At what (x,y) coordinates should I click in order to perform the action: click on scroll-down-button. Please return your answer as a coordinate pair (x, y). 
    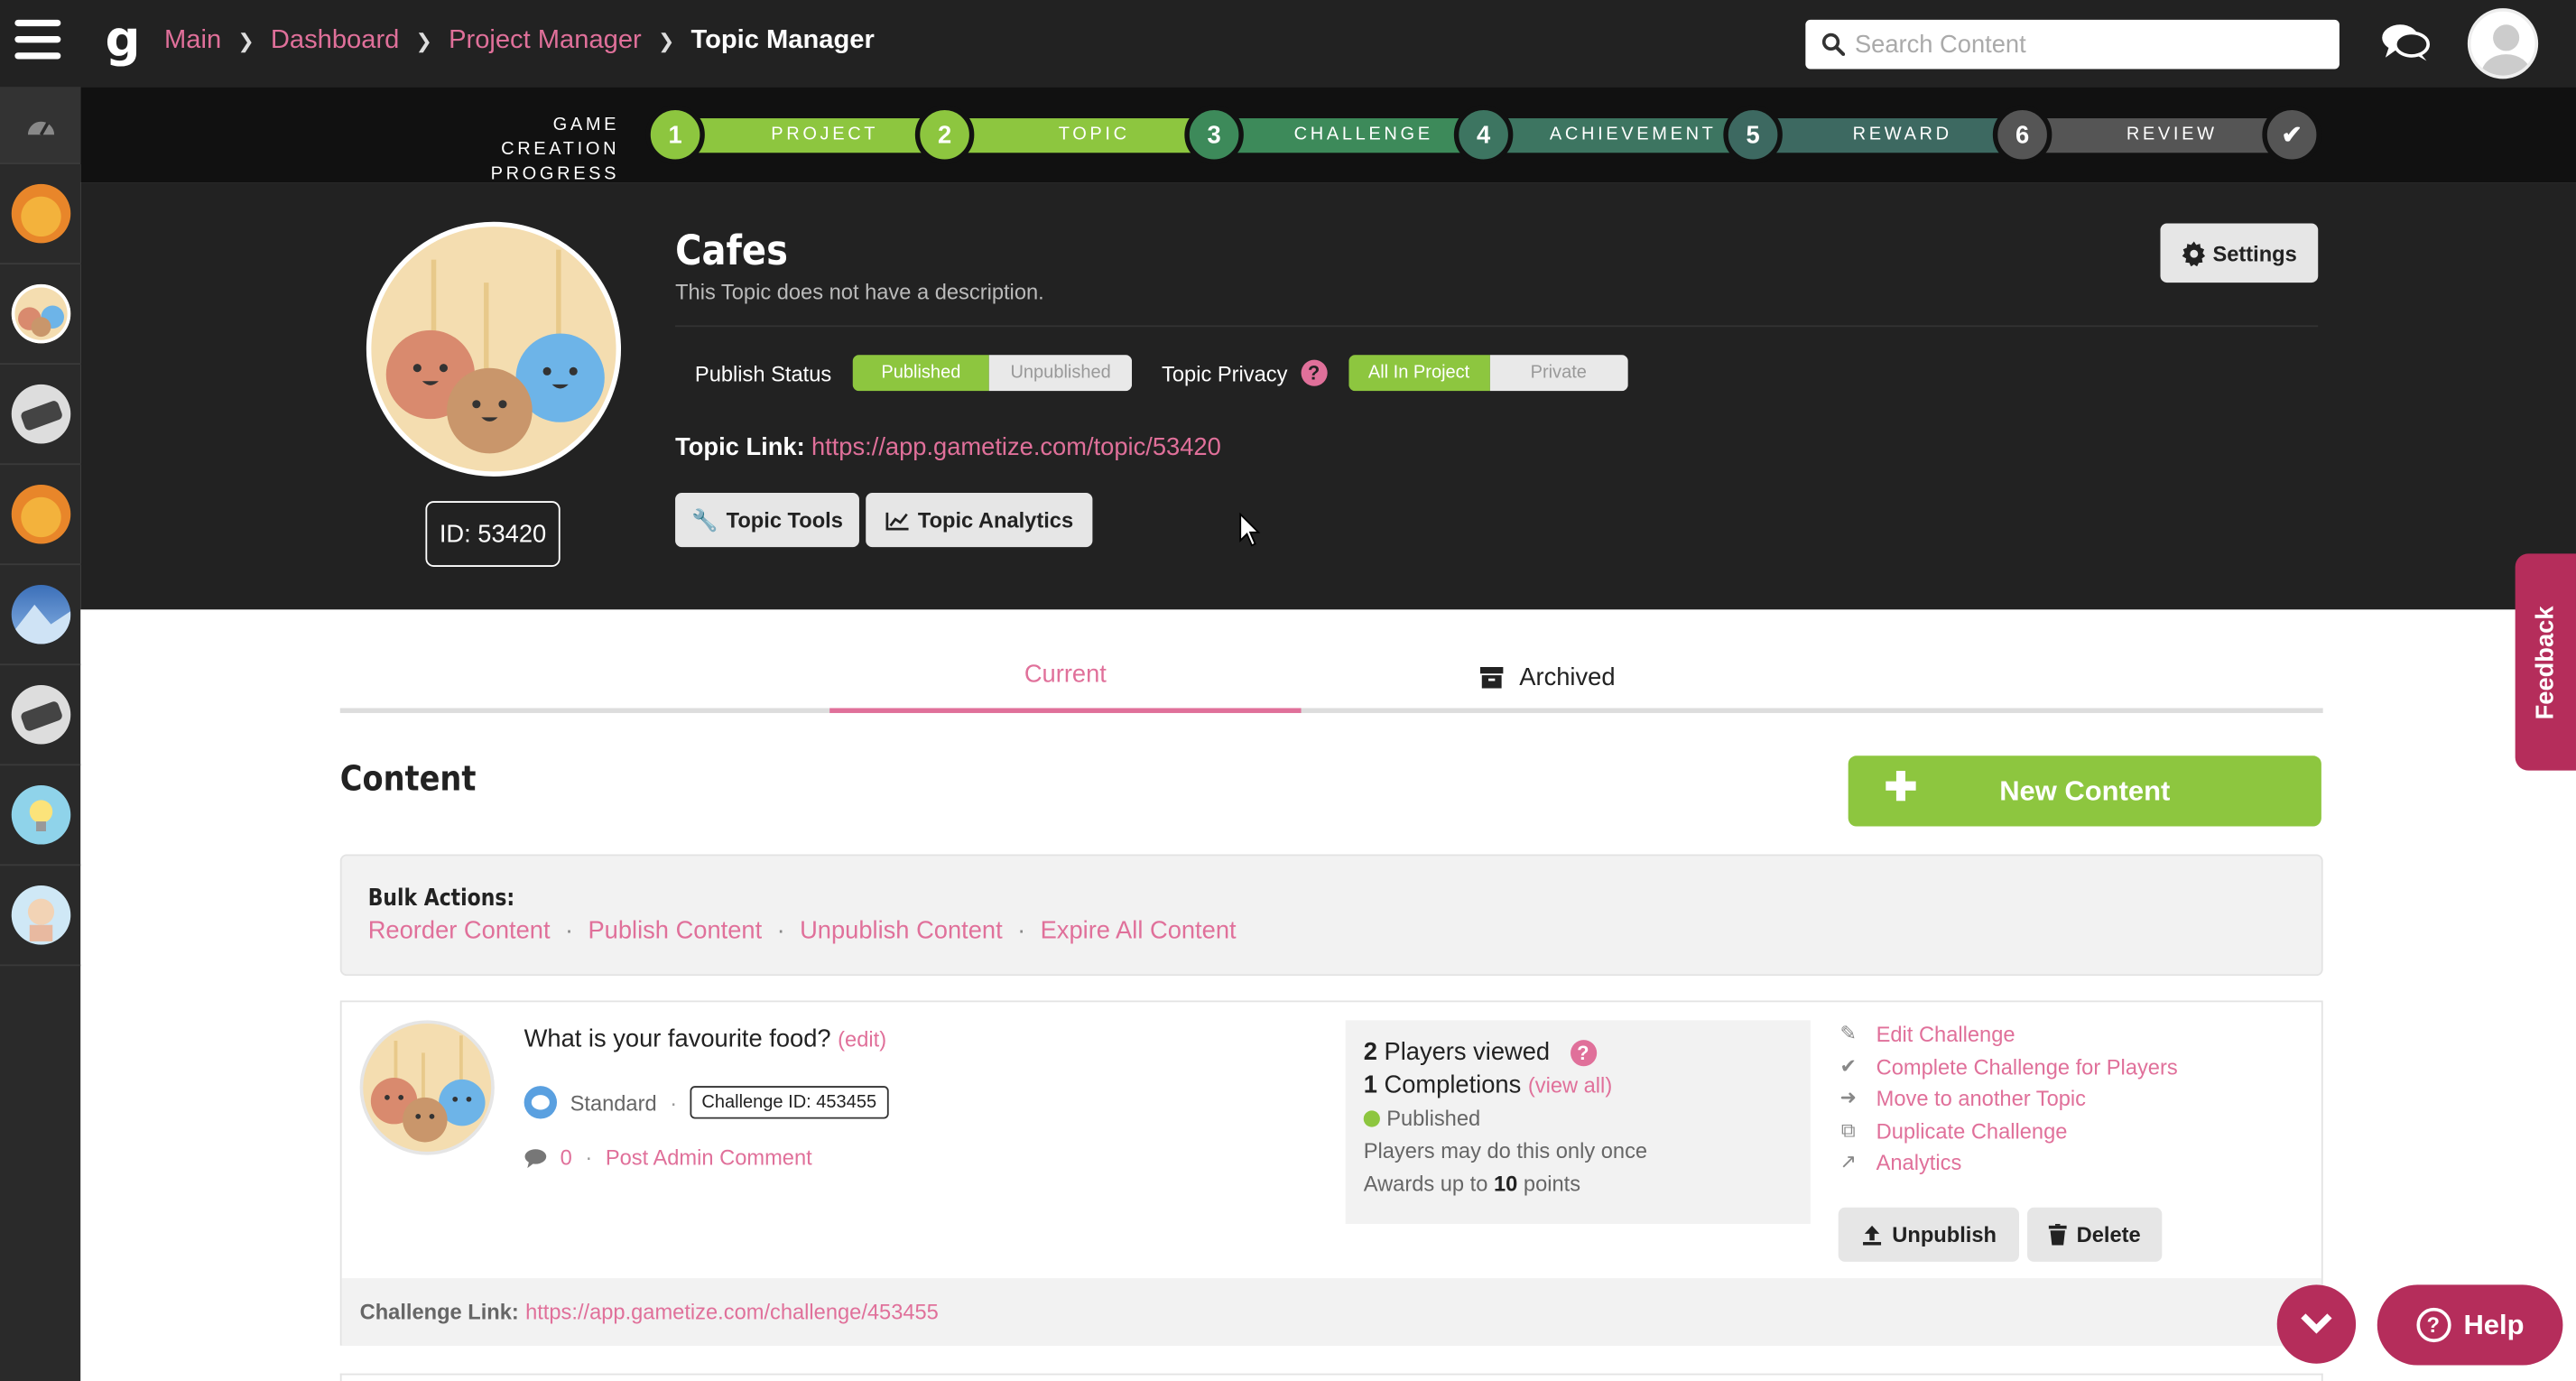
    Looking at the image, I should click on (2316, 1324).